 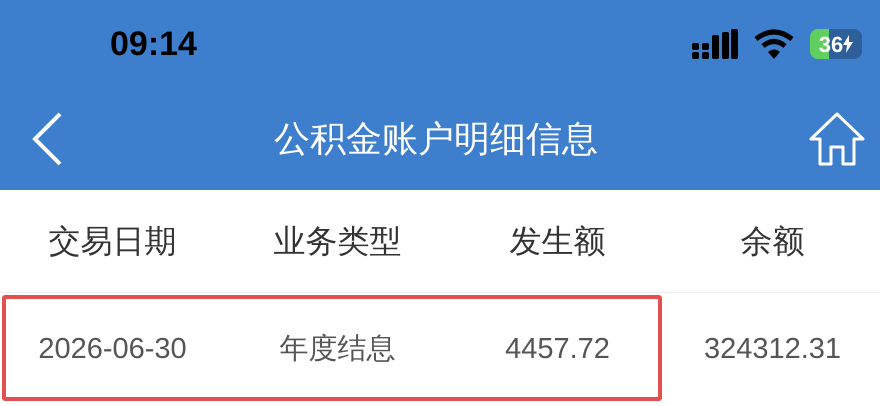 What do you see at coordinates (557, 241) in the screenshot?
I see `column-header: 发生额` at bounding box center [557, 241].